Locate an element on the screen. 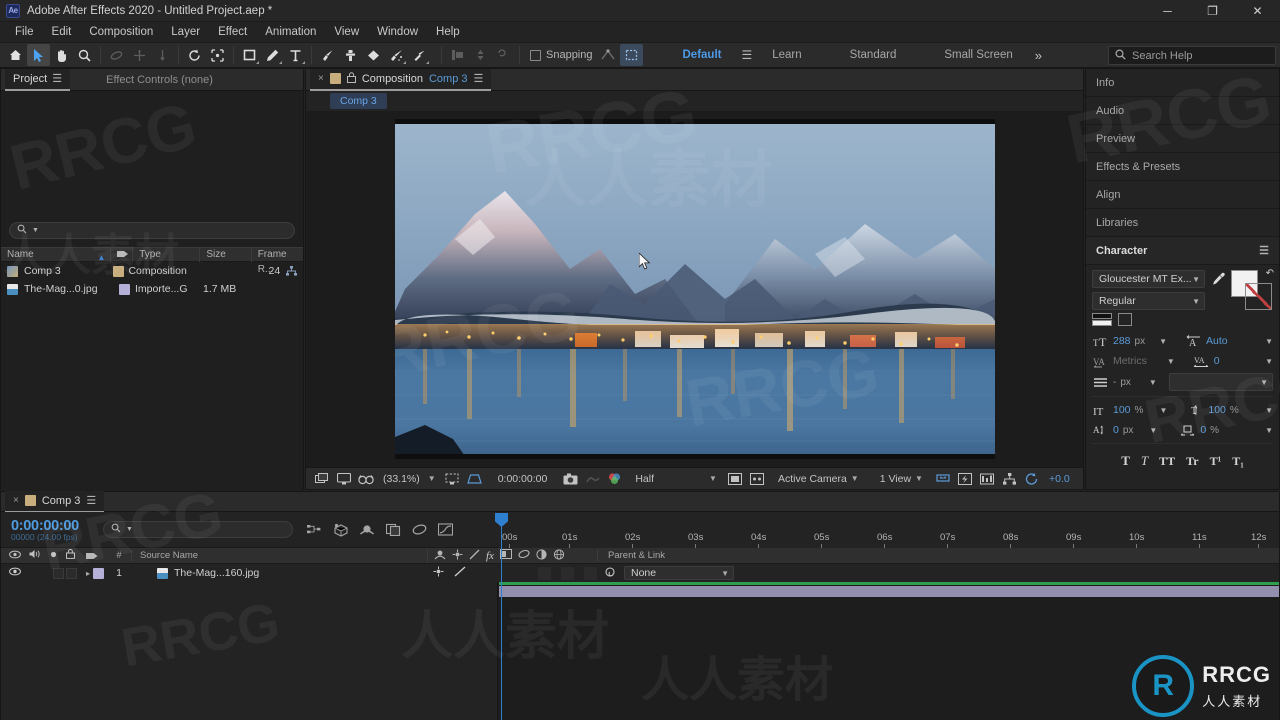  close-icon: × is located at coordinates (16, 500).